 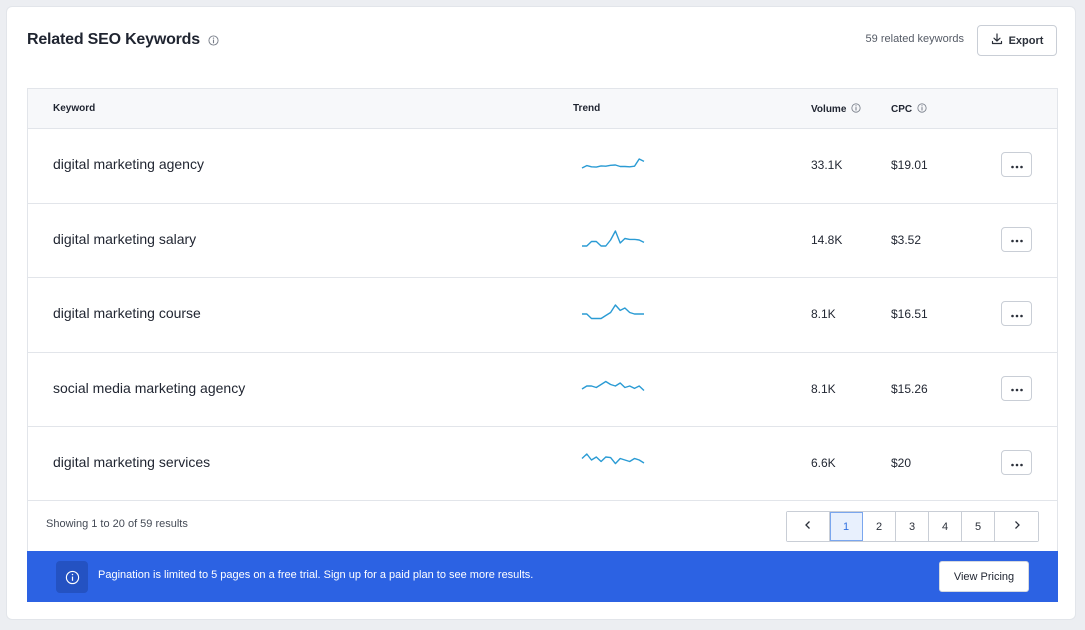 I want to click on card-title: Related SEO Keywords, so click(x=123, y=40).